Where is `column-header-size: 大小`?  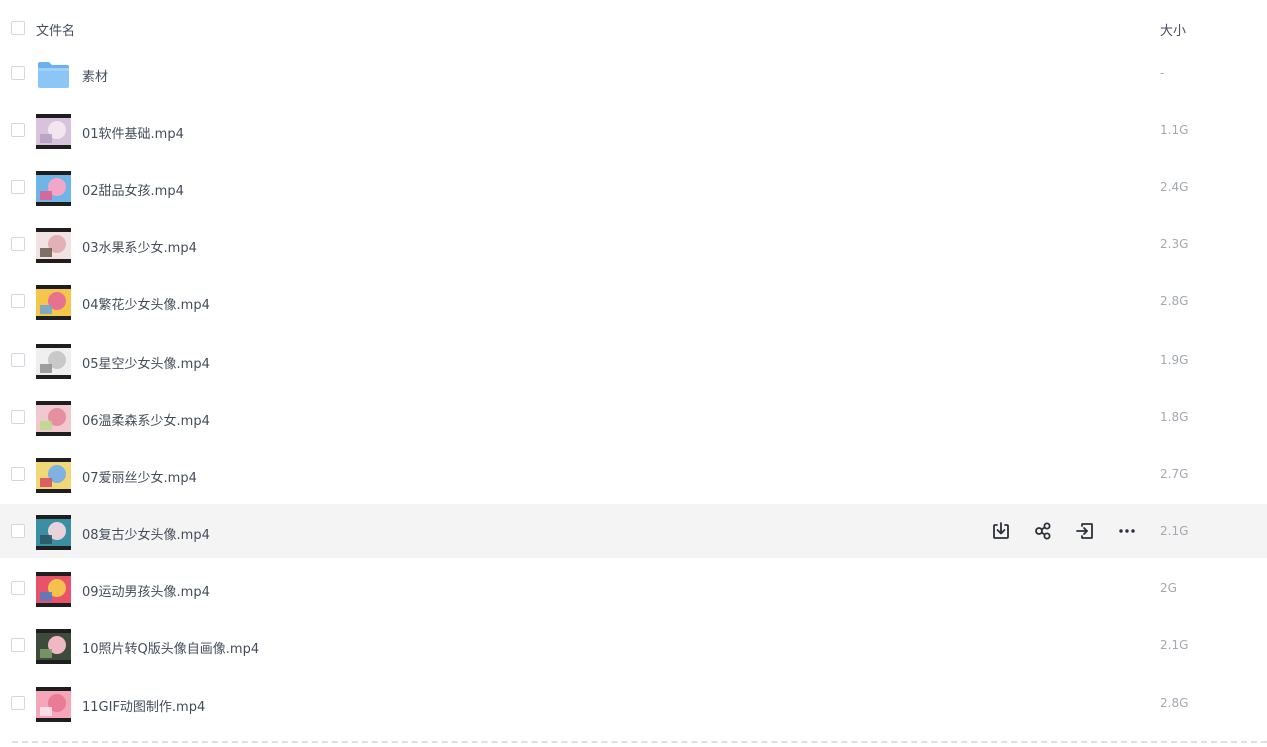 column-header-size: 大小 is located at coordinates (1173, 29).